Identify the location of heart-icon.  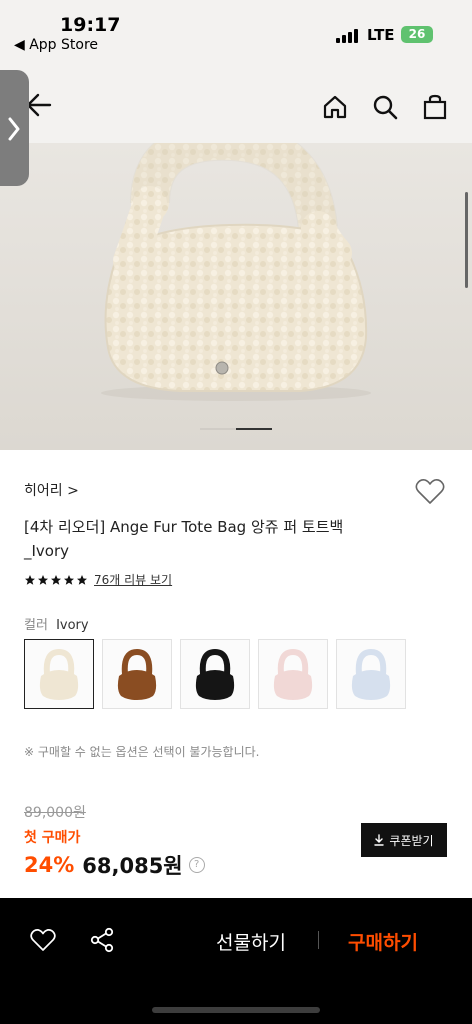
(43, 942).